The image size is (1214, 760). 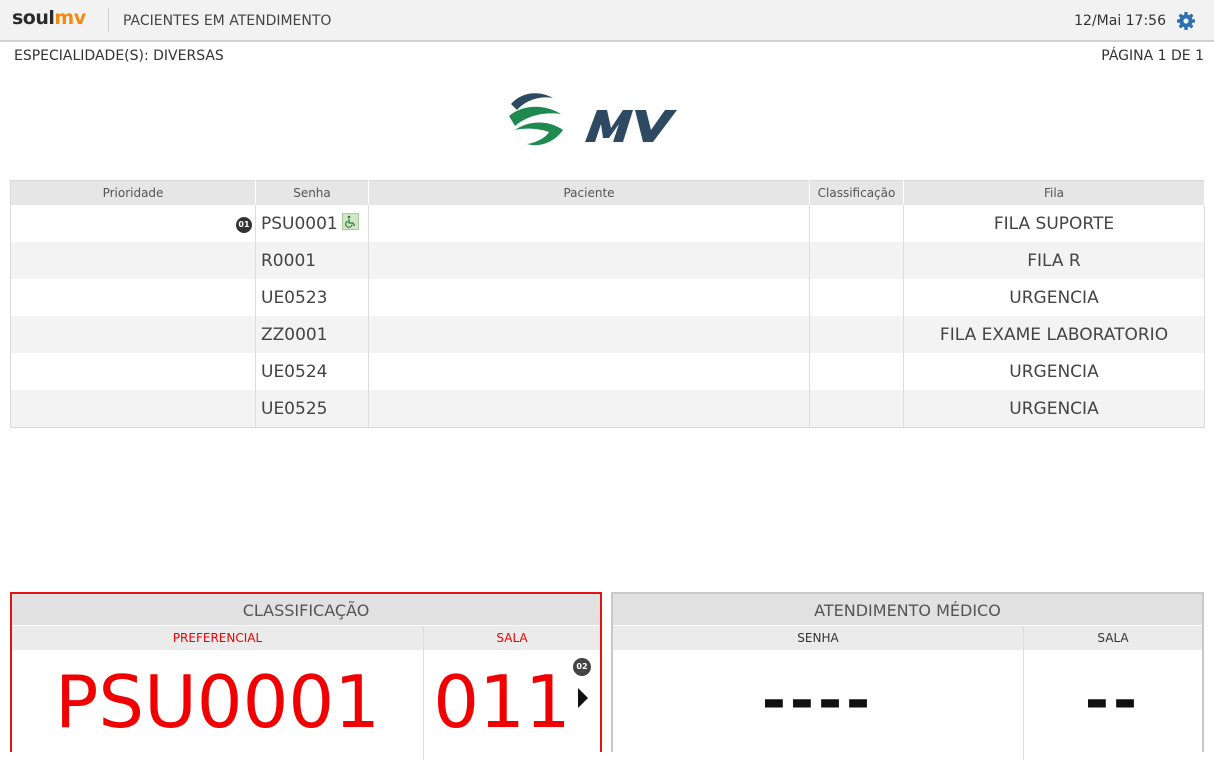 What do you see at coordinates (1054, 260) in the screenshot?
I see `fila-cell: FILA R` at bounding box center [1054, 260].